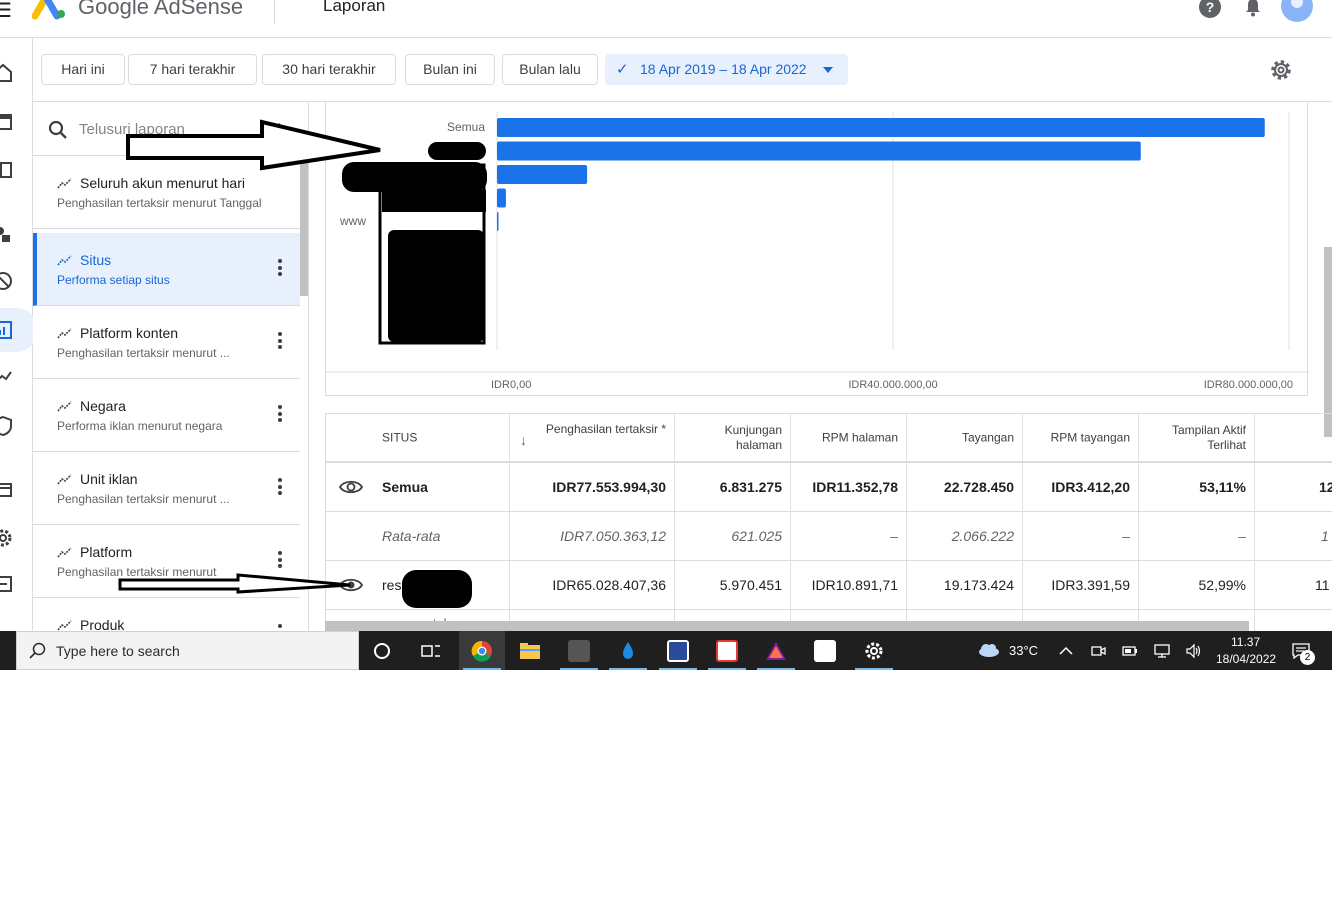  I want to click on nox-icon, so click(628, 650).